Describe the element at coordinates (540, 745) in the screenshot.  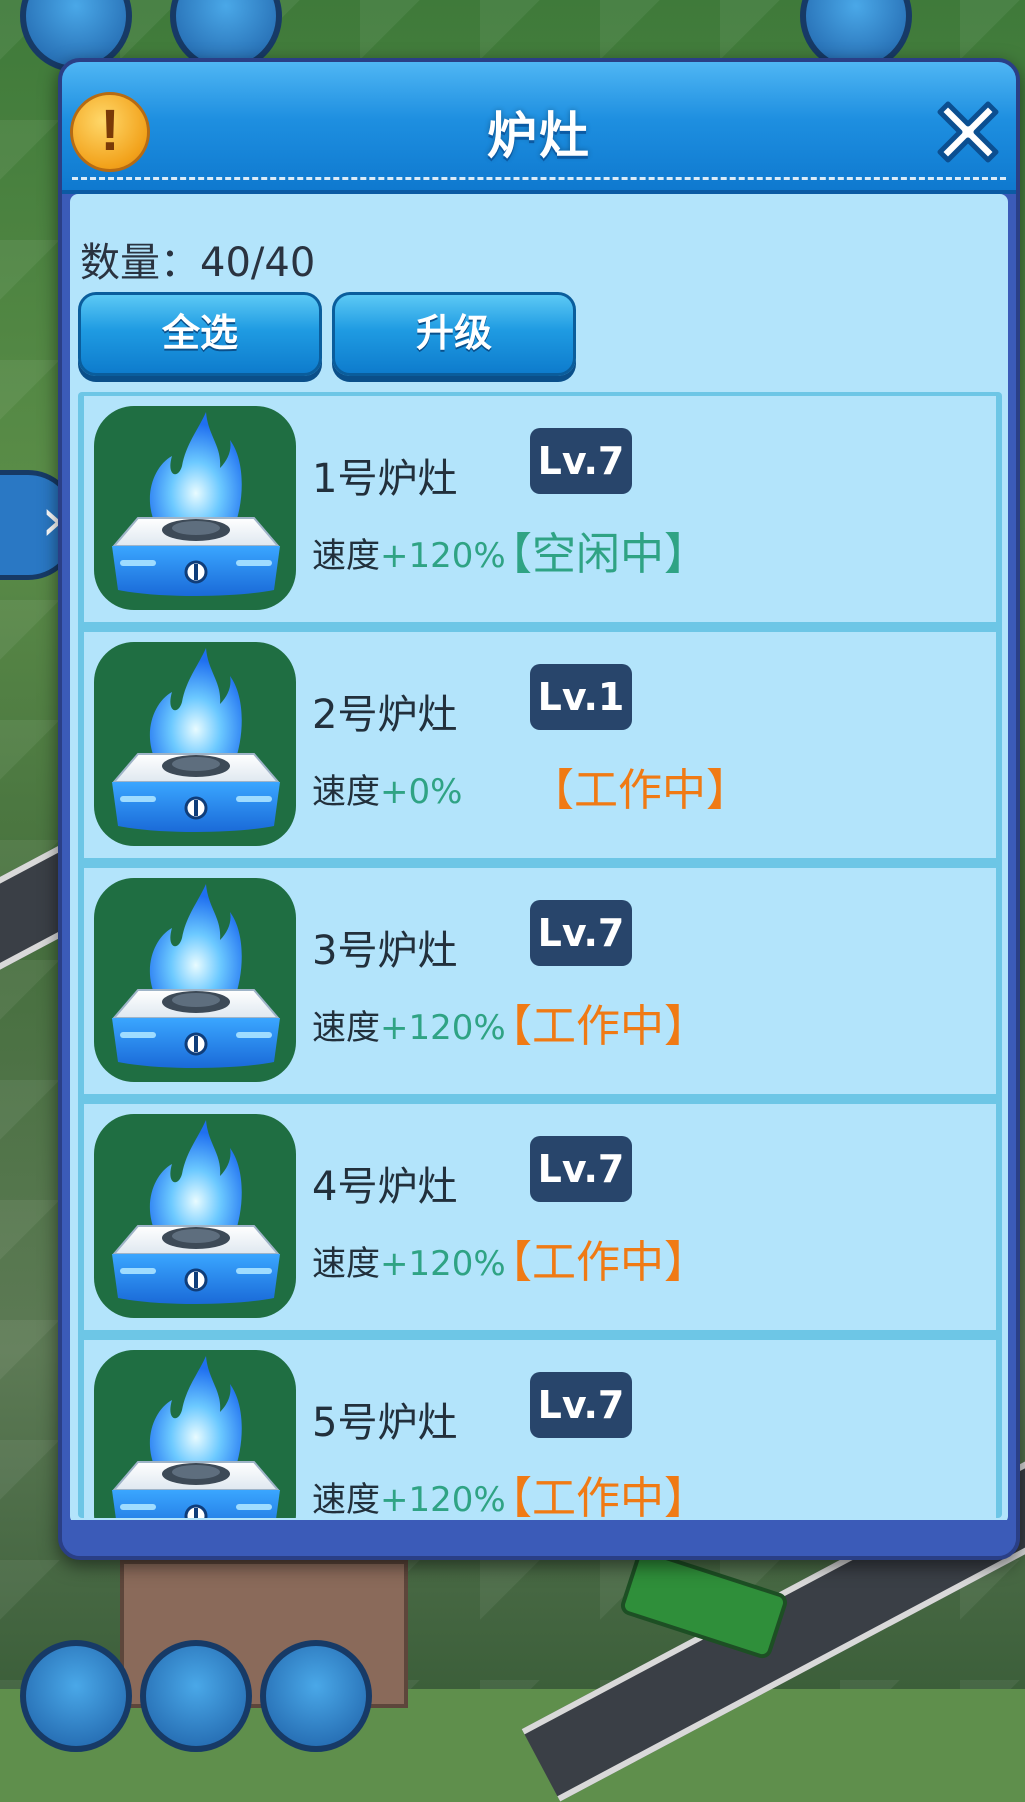
I see `stove-list-item: 2号炉灶 Lv.1 速度+0% 【工作中】` at that location.